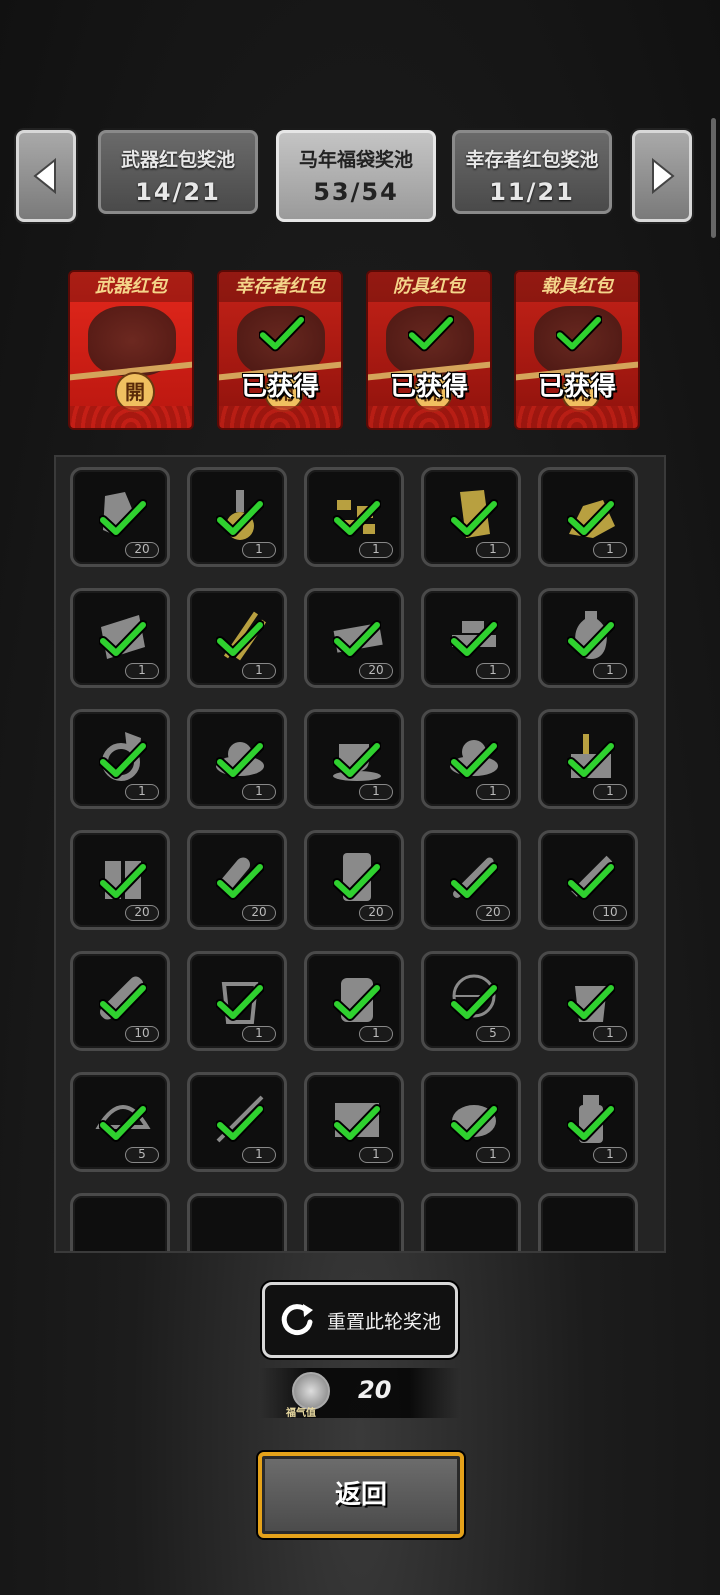 The height and width of the screenshot is (1595, 720). What do you see at coordinates (532, 172) in the screenshot?
I see `tab-survivor-pool: 幸存者红包奖池 11/21` at bounding box center [532, 172].